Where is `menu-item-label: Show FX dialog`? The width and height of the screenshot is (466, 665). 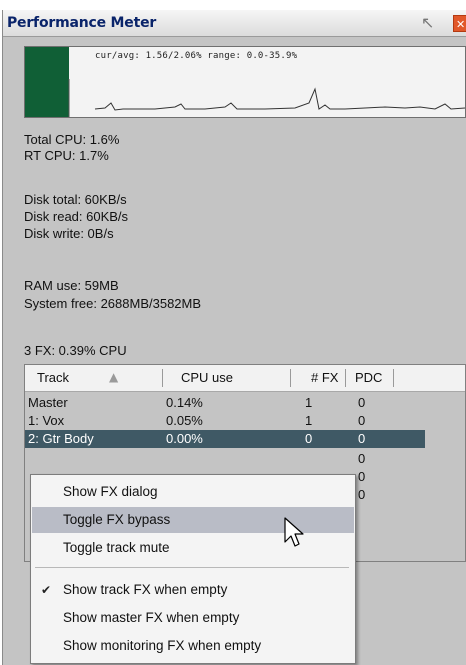 menu-item-label: Show FX dialog is located at coordinates (110, 491).